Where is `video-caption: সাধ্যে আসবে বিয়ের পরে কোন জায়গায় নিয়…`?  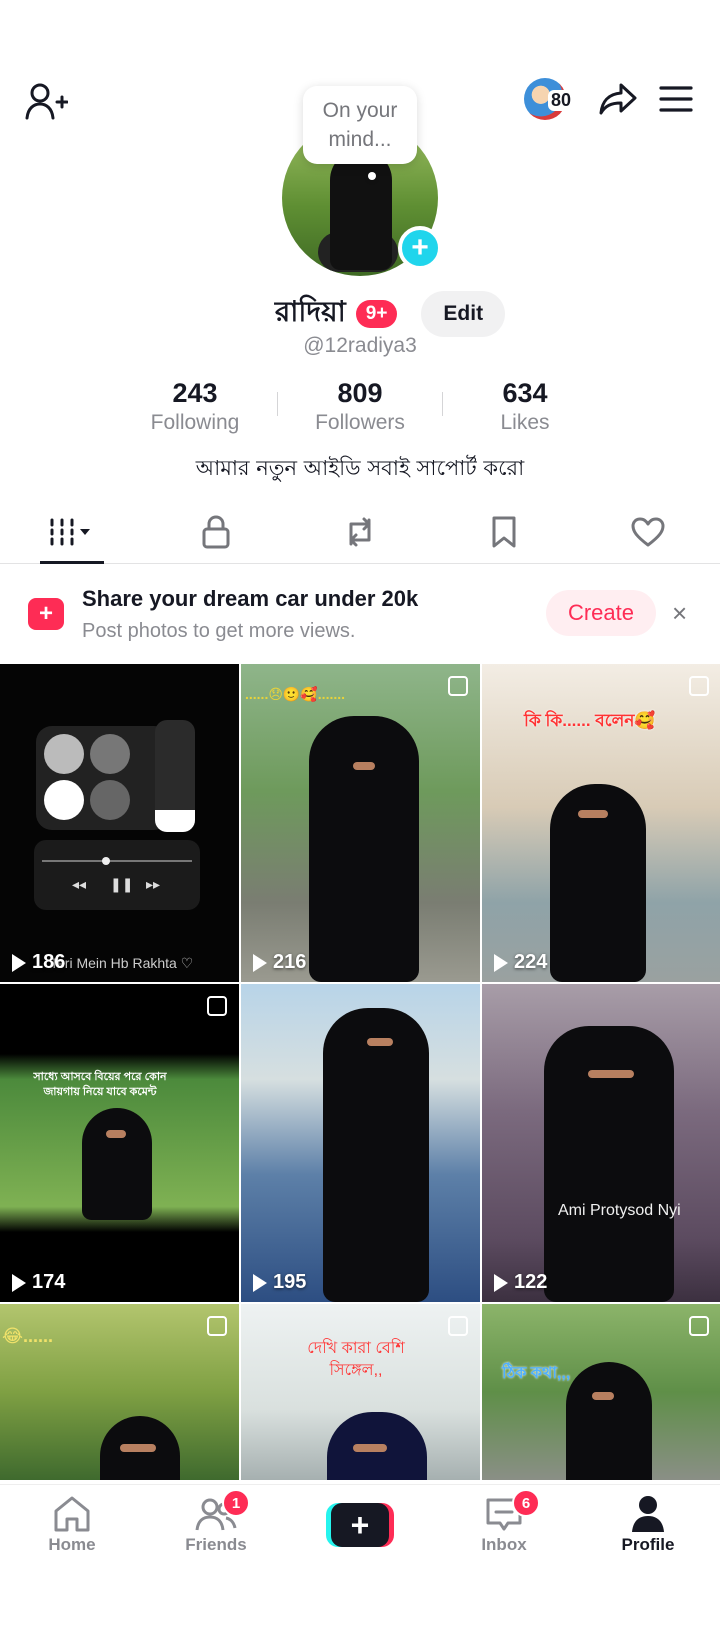
video-caption: সাধ্যে আসবে বিয়ের পরে কোন জায়গায় নিয়… is located at coordinates (100, 1084).